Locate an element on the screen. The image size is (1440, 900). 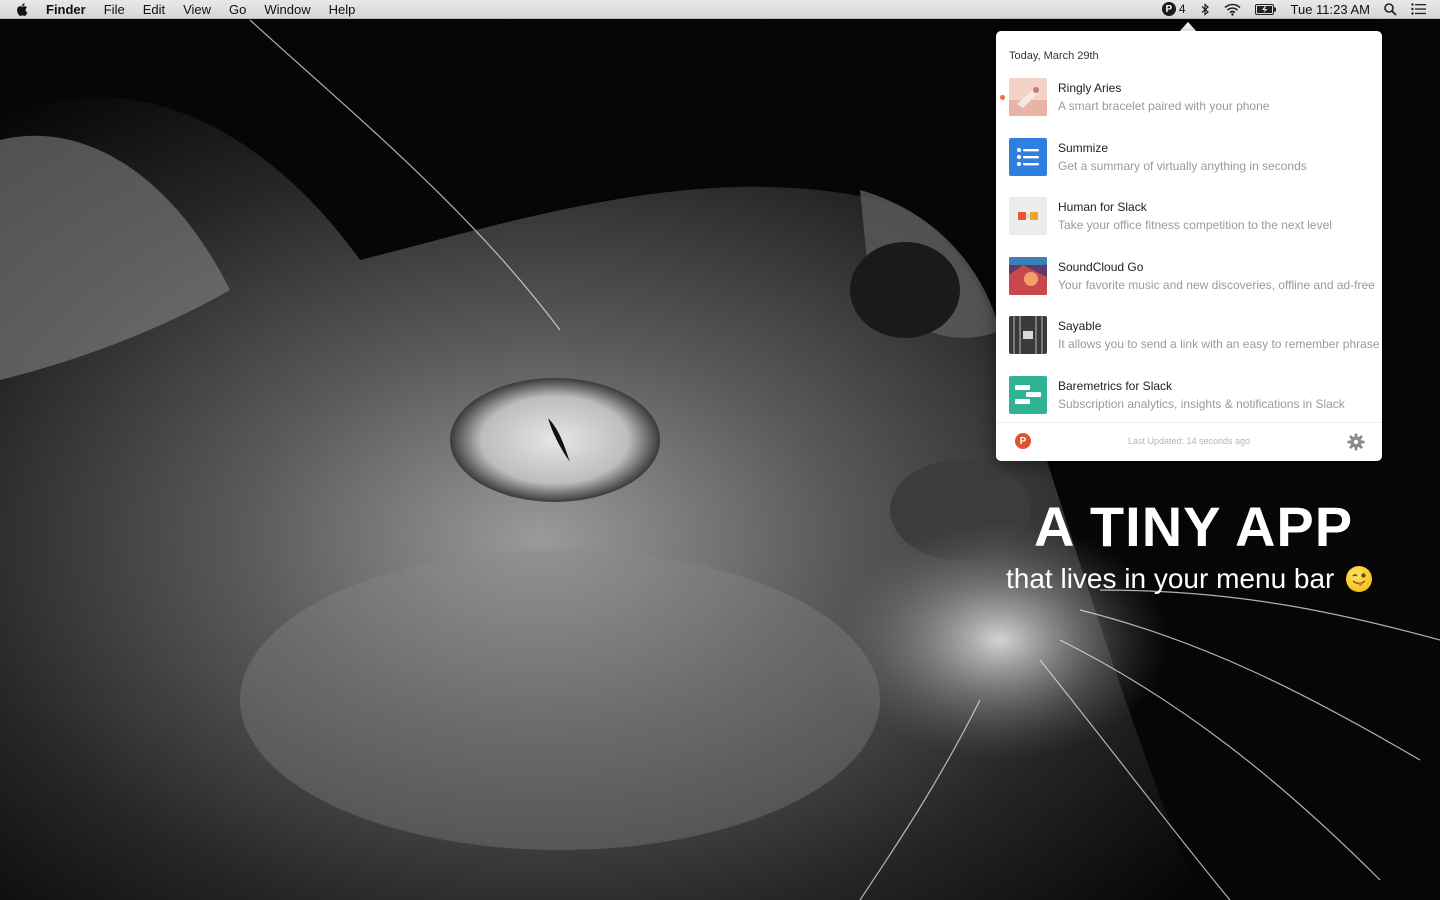
menu-app-name: Finder is located at coordinates (70, 9).